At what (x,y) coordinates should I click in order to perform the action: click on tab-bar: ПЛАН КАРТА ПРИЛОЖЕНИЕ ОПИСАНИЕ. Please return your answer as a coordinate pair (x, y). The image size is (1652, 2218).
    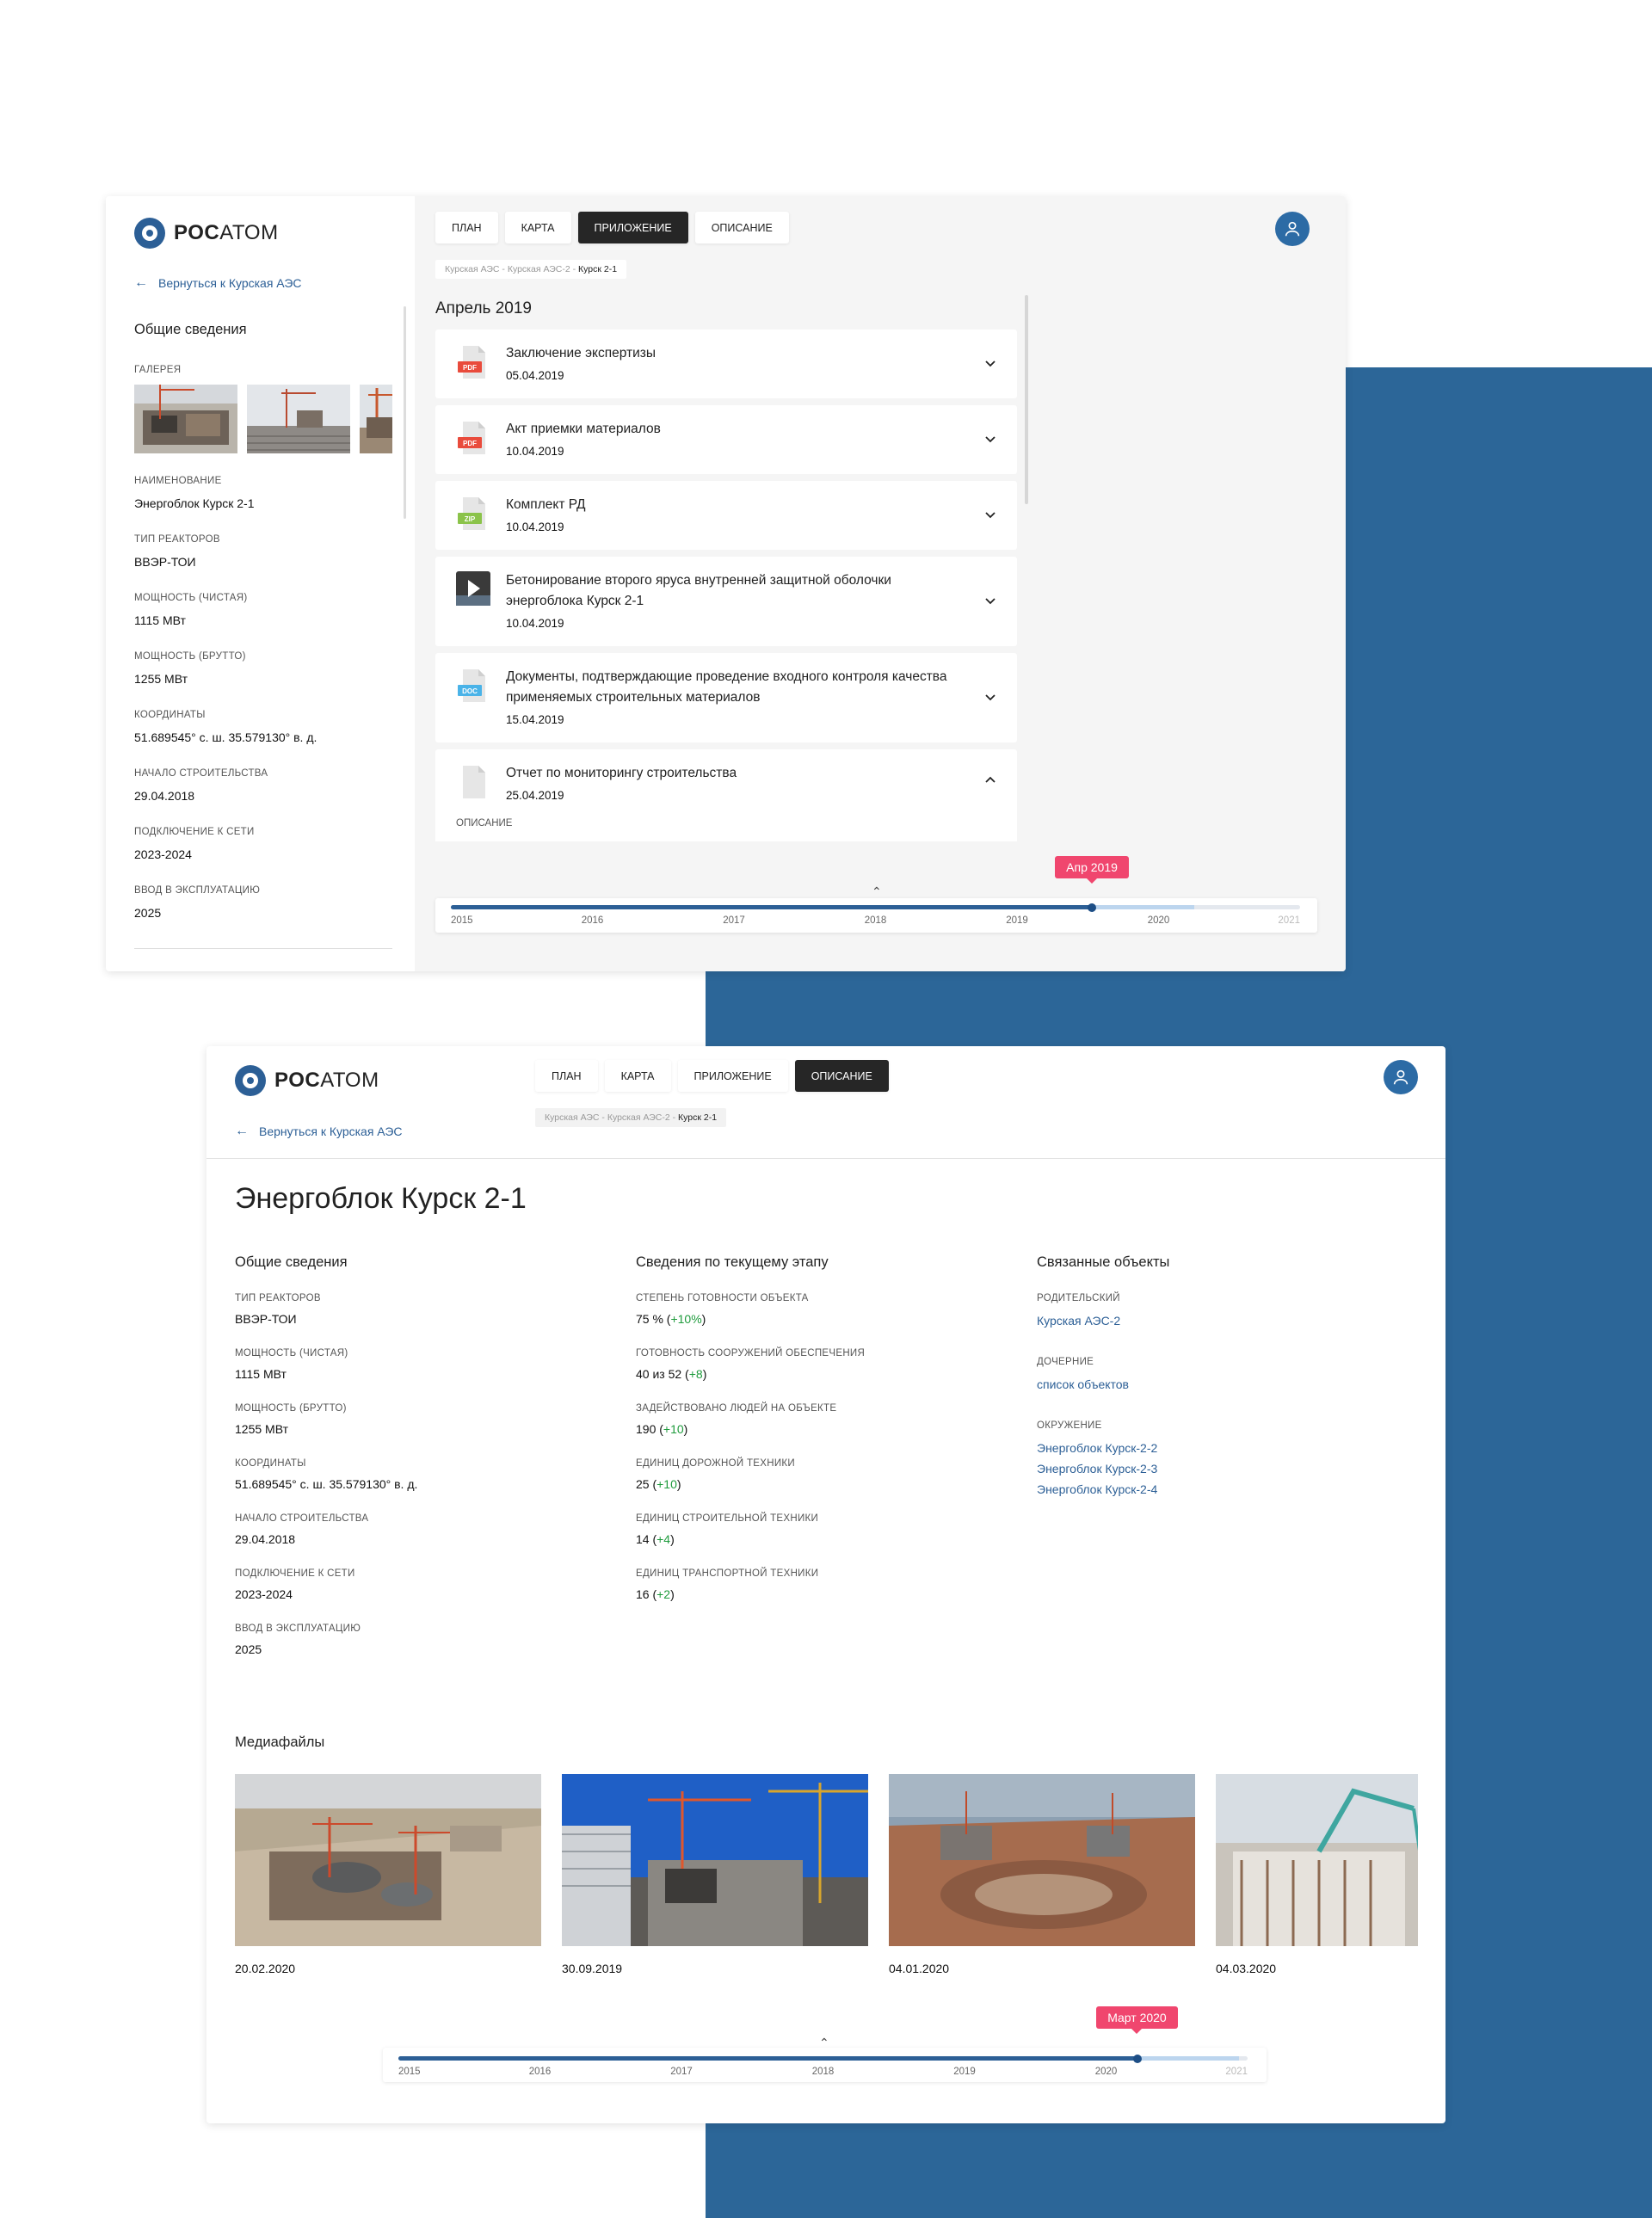
    Looking at the image, I should click on (612, 227).